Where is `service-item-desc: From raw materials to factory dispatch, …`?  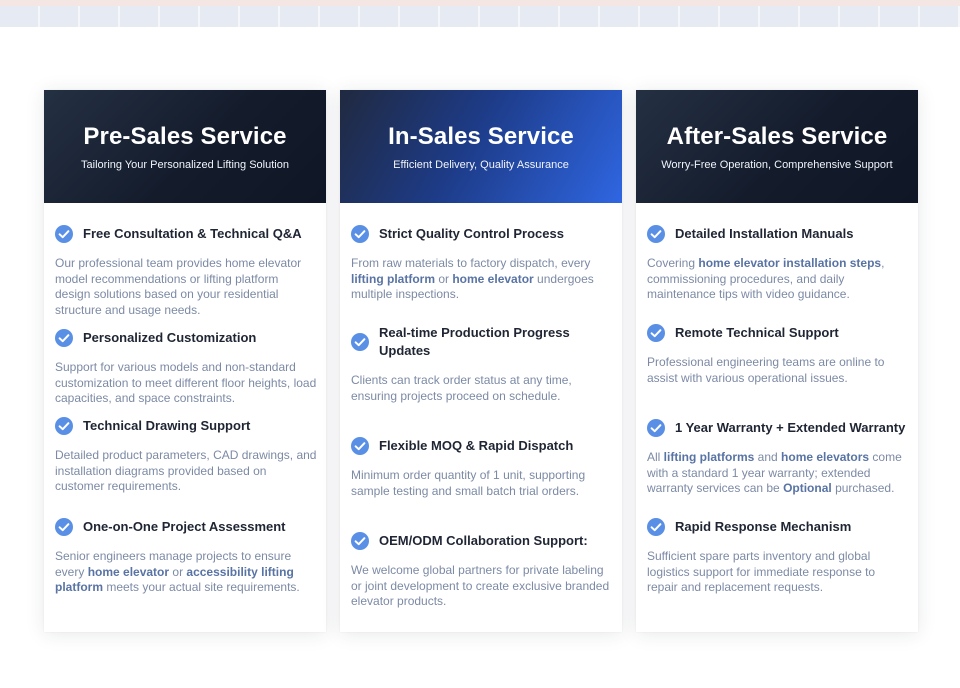
service-item-desc: From raw materials to factory dispatch, … is located at coordinates (472, 278).